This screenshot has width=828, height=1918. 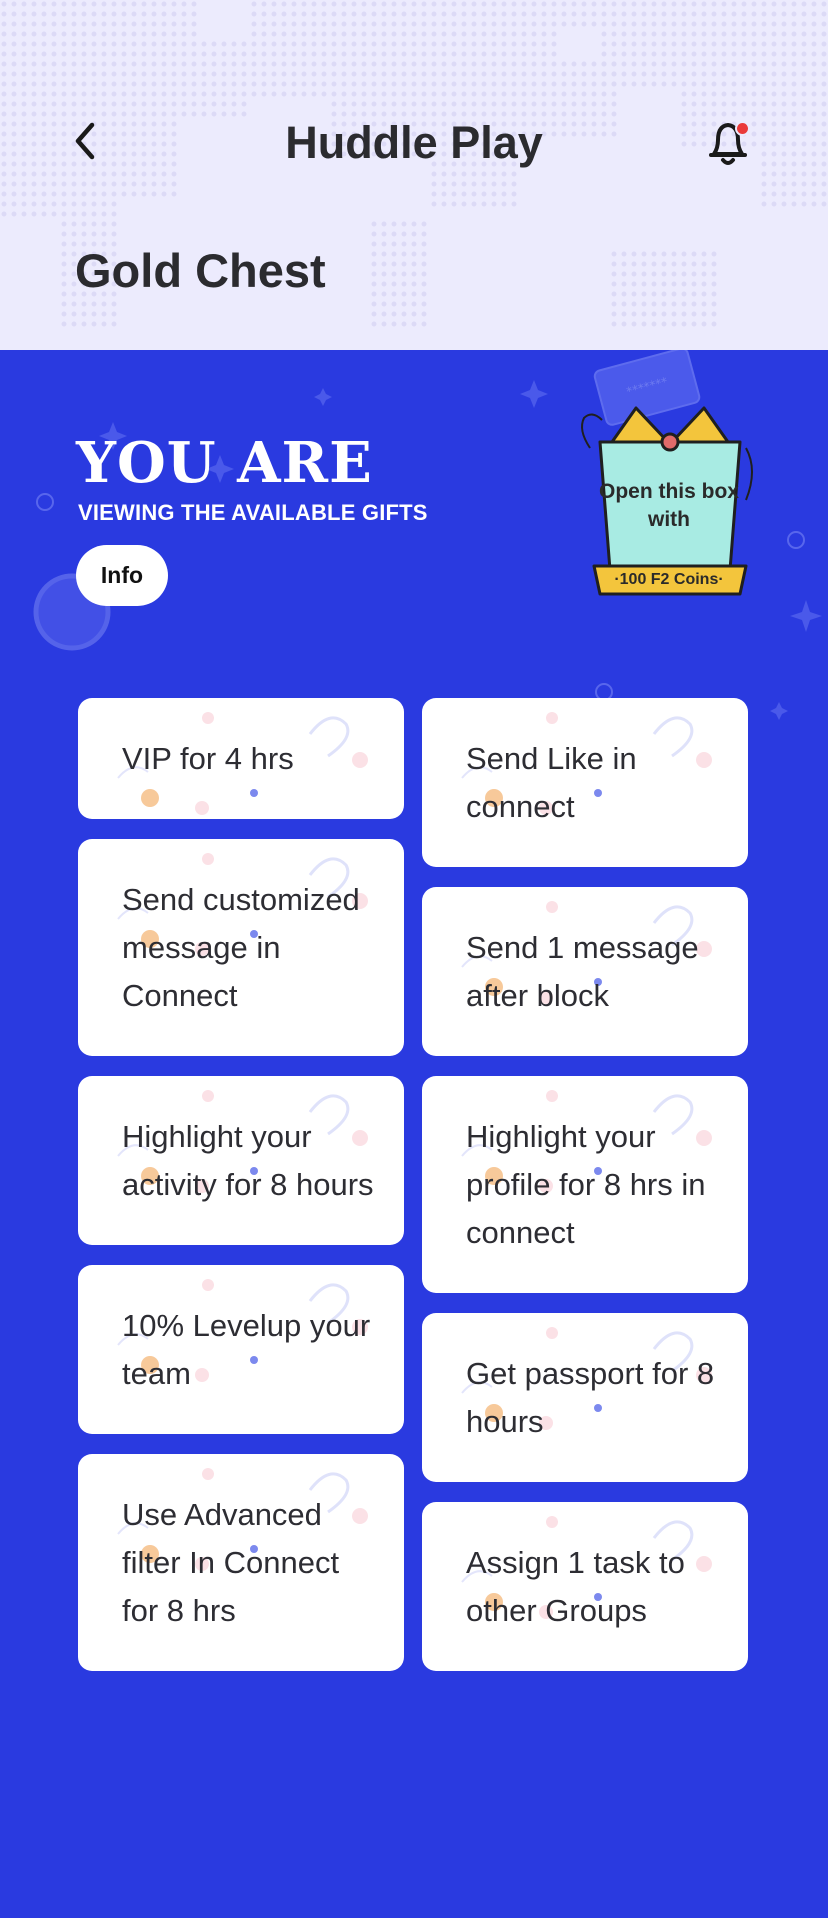 I want to click on gift-label: Send Like in connect, so click(x=551, y=782).